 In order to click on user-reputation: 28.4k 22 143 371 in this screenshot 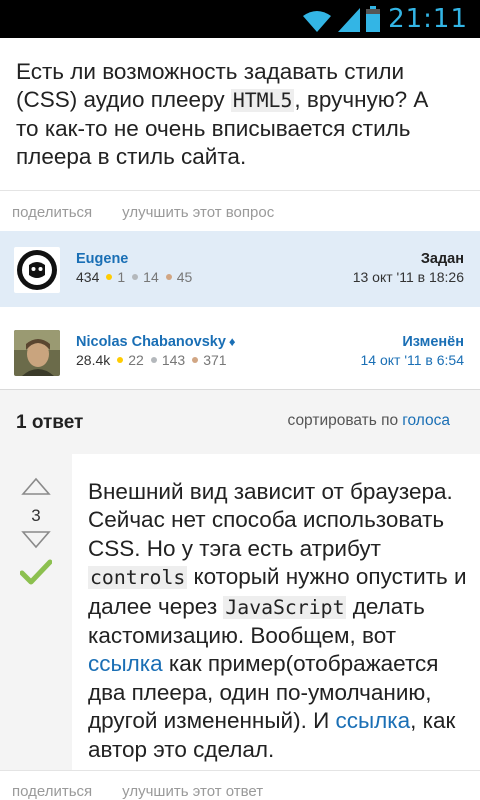, I will do `click(151, 360)`.